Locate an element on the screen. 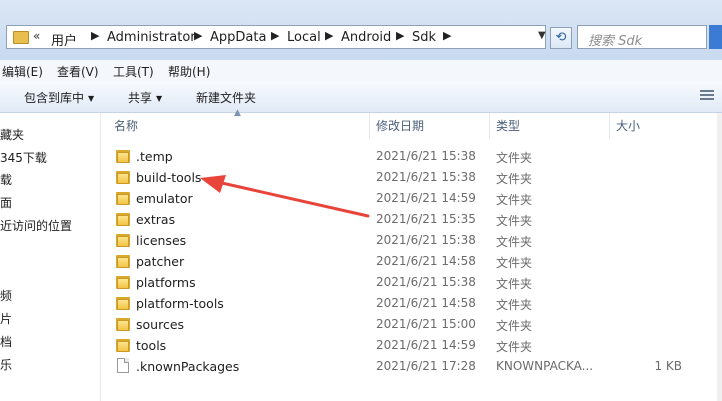 The width and height of the screenshot is (722, 401). share-label: 共享 is located at coordinates (140, 98).